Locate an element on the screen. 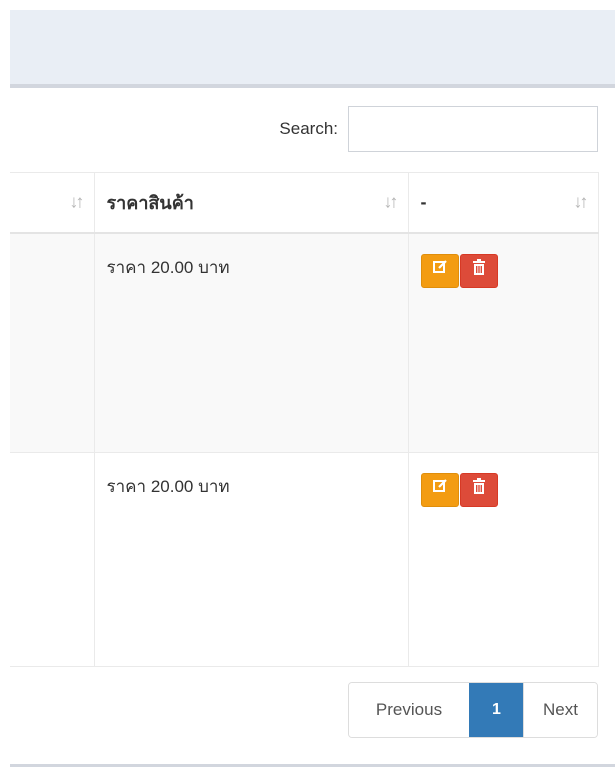  box-header-border is located at coordinates (312, 86).